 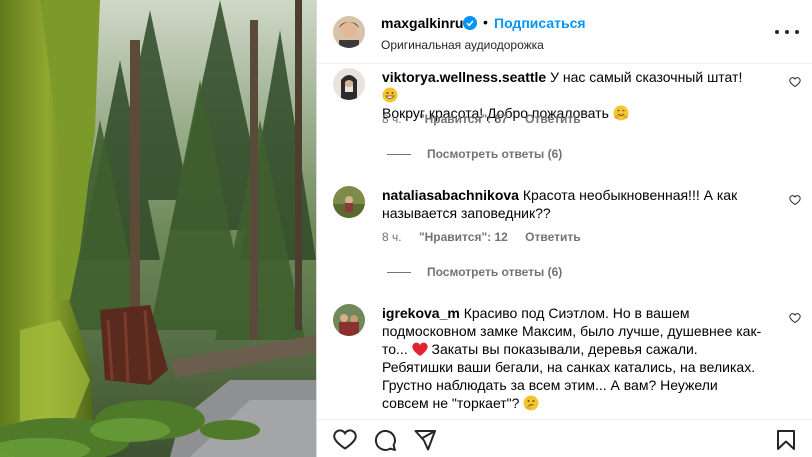 I want to click on comment-text: У нас самый сказочный штат!, so click(x=646, y=77).